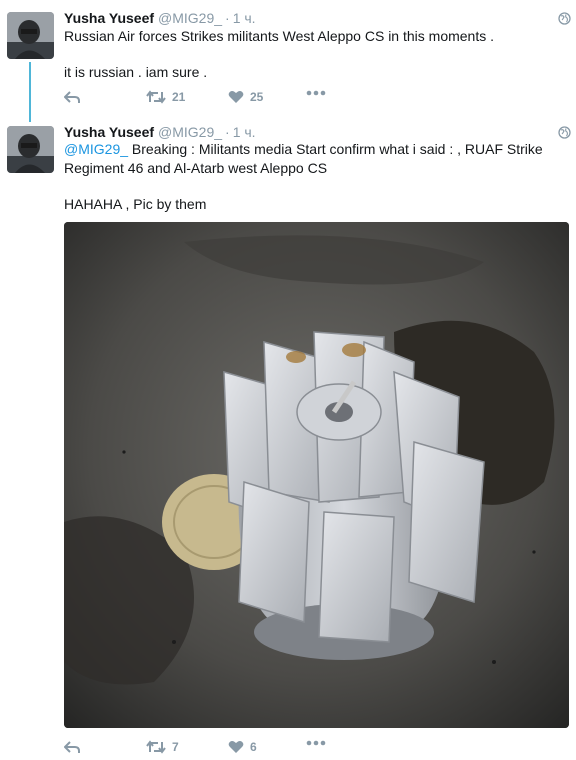 This screenshot has width=576, height=760. Describe the element at coordinates (179, 97) in the screenshot. I see `retweet-count: 21` at that location.